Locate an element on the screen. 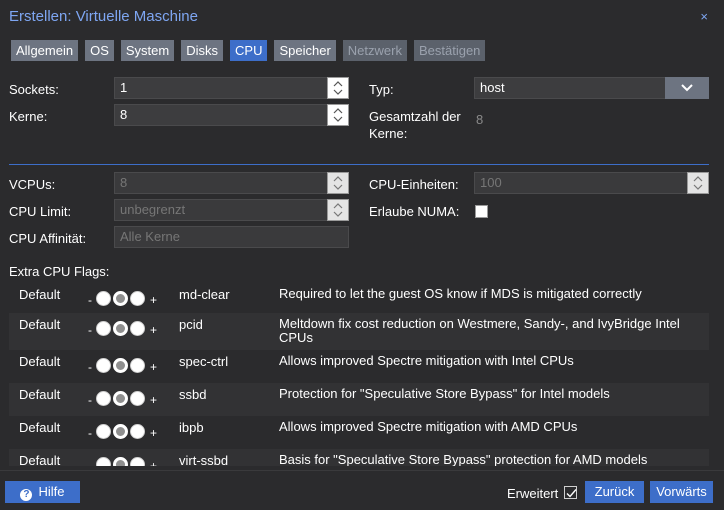  cpu-limit-spinner is located at coordinates (338, 210).